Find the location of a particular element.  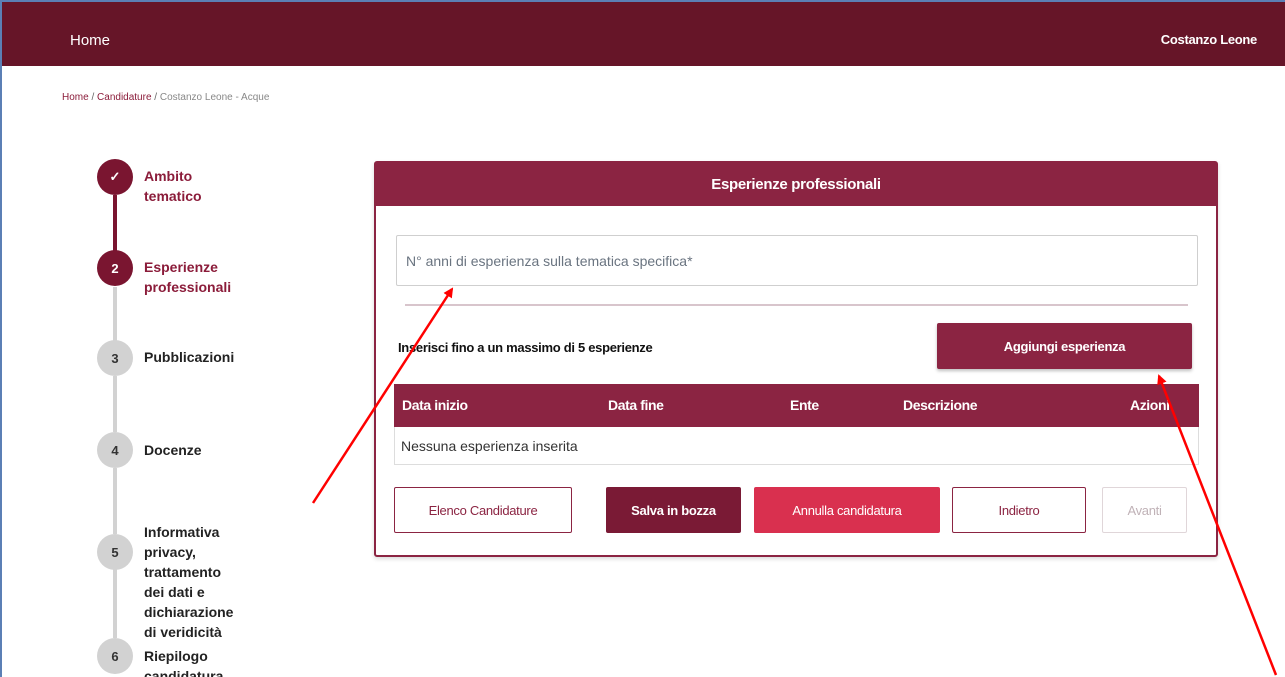

table-empty-row: Nessuna esperienza inserita is located at coordinates (796, 446).